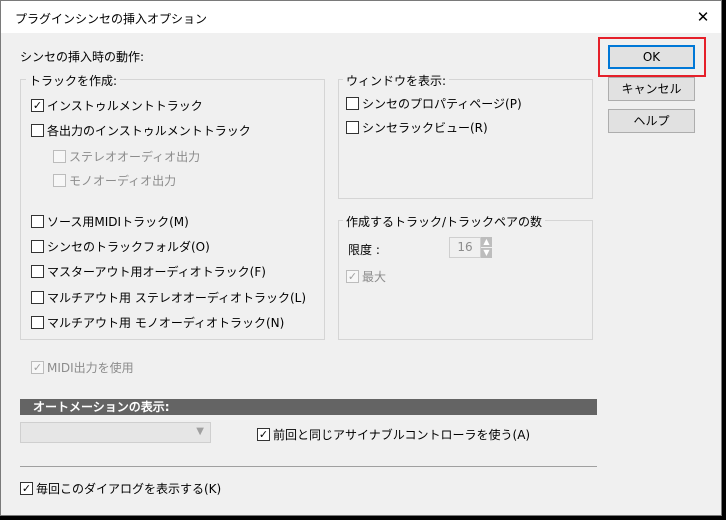 The width and height of the screenshot is (726, 520). I want to click on synth-rack-view-label: シンセラックビュー(R), so click(425, 128).